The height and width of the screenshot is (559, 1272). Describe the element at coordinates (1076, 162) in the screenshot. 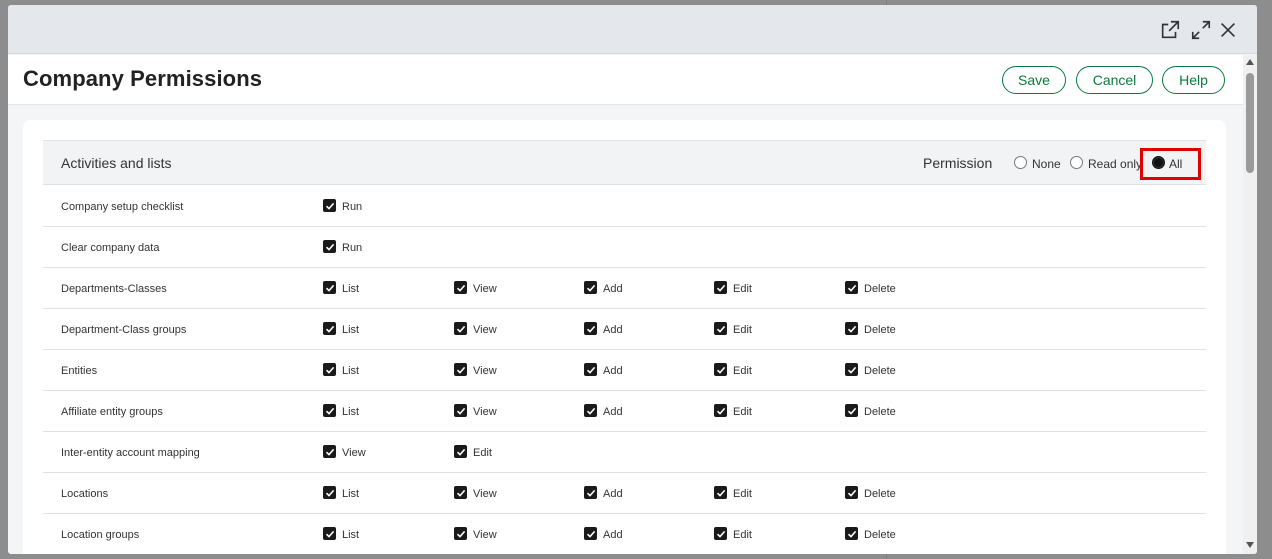

I see `radio-read-only` at that location.